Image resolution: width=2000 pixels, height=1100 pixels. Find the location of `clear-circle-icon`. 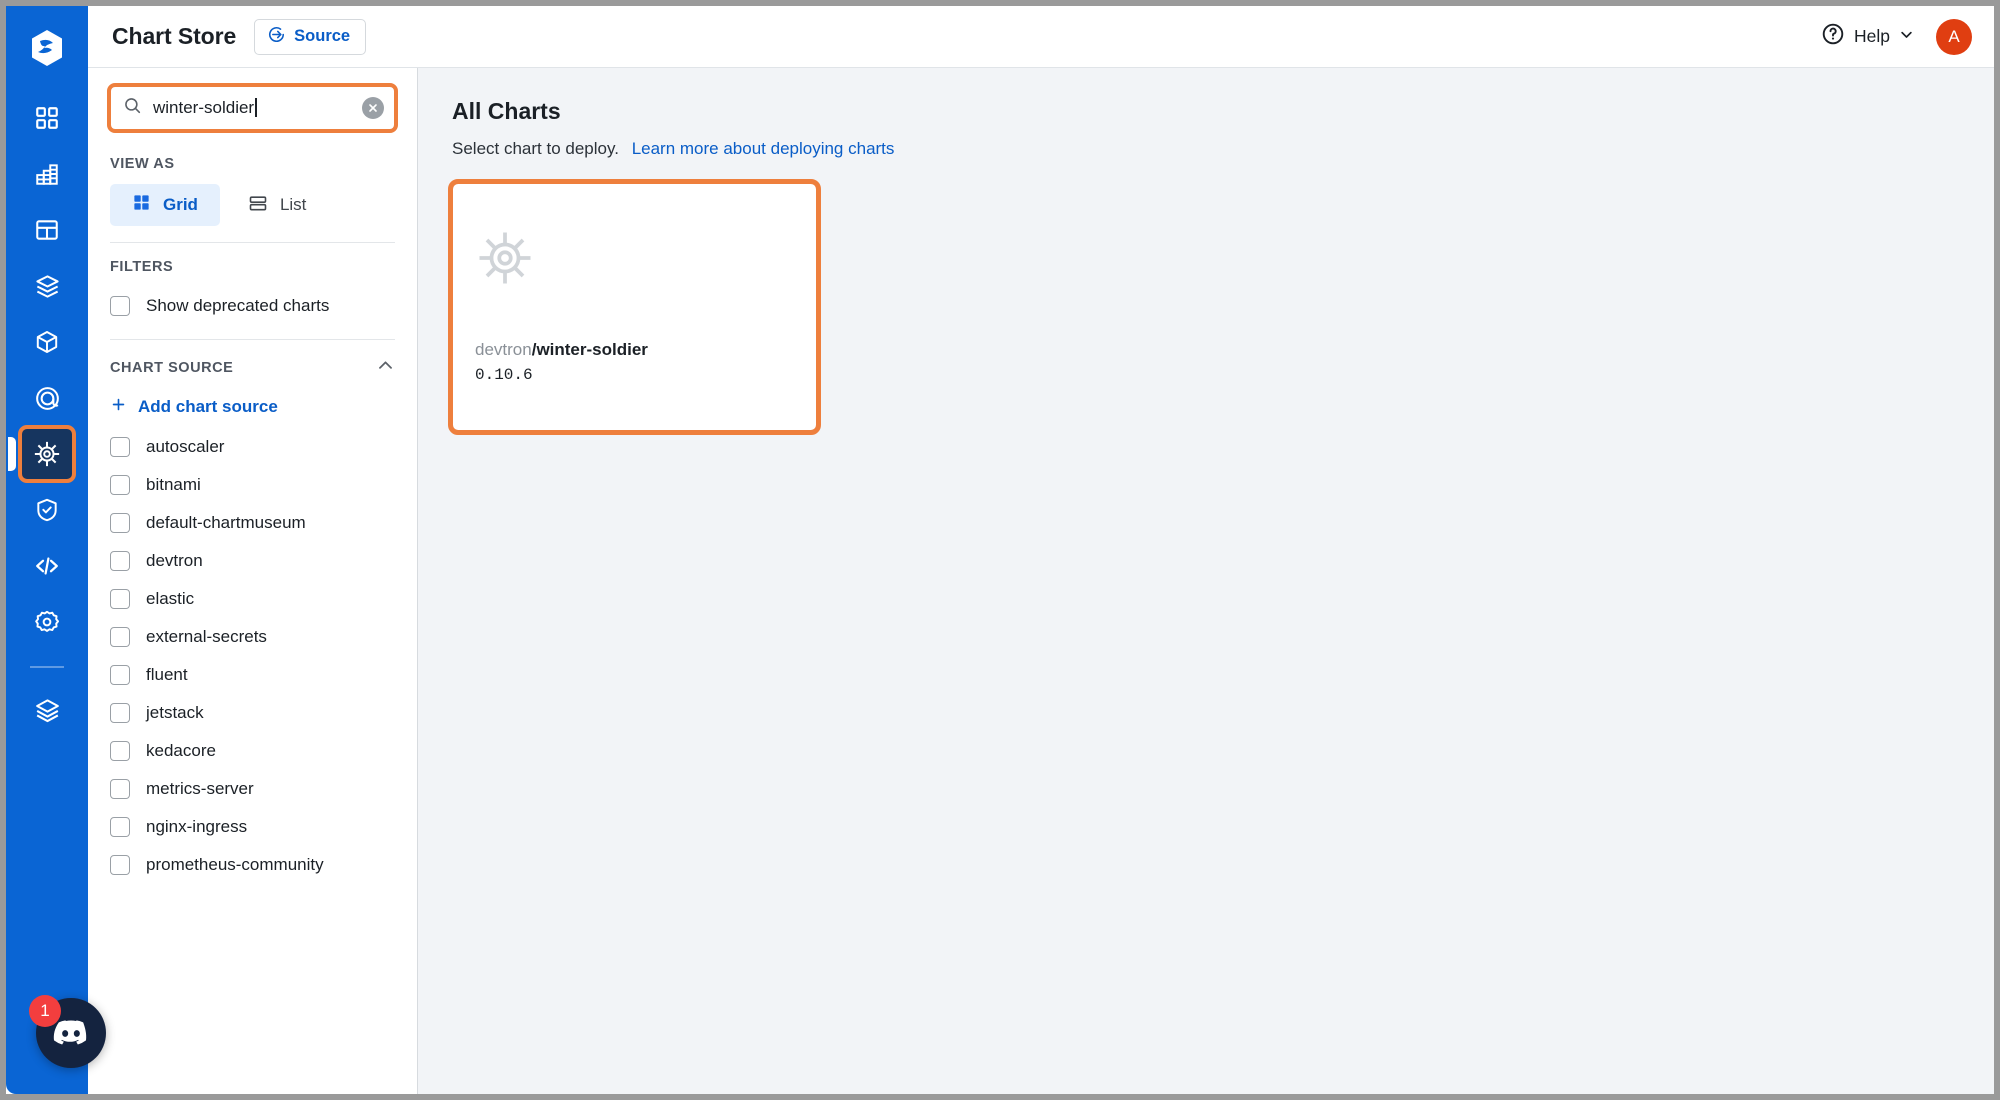

clear-circle-icon is located at coordinates (373, 108).